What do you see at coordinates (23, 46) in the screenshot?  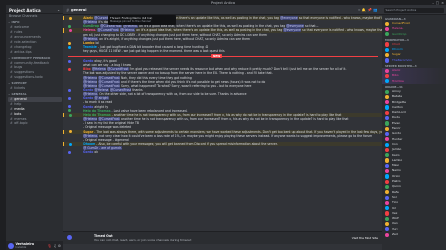 I see `sidebar-channel-label: changelog` at bounding box center [23, 46].